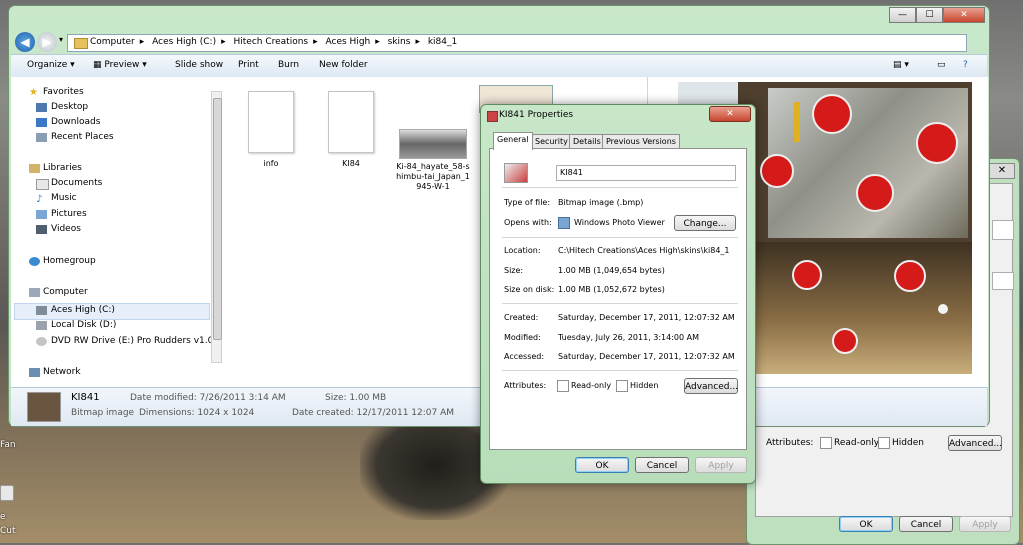  What do you see at coordinates (288, 65) in the screenshot?
I see `burn-button: Burn` at bounding box center [288, 65].